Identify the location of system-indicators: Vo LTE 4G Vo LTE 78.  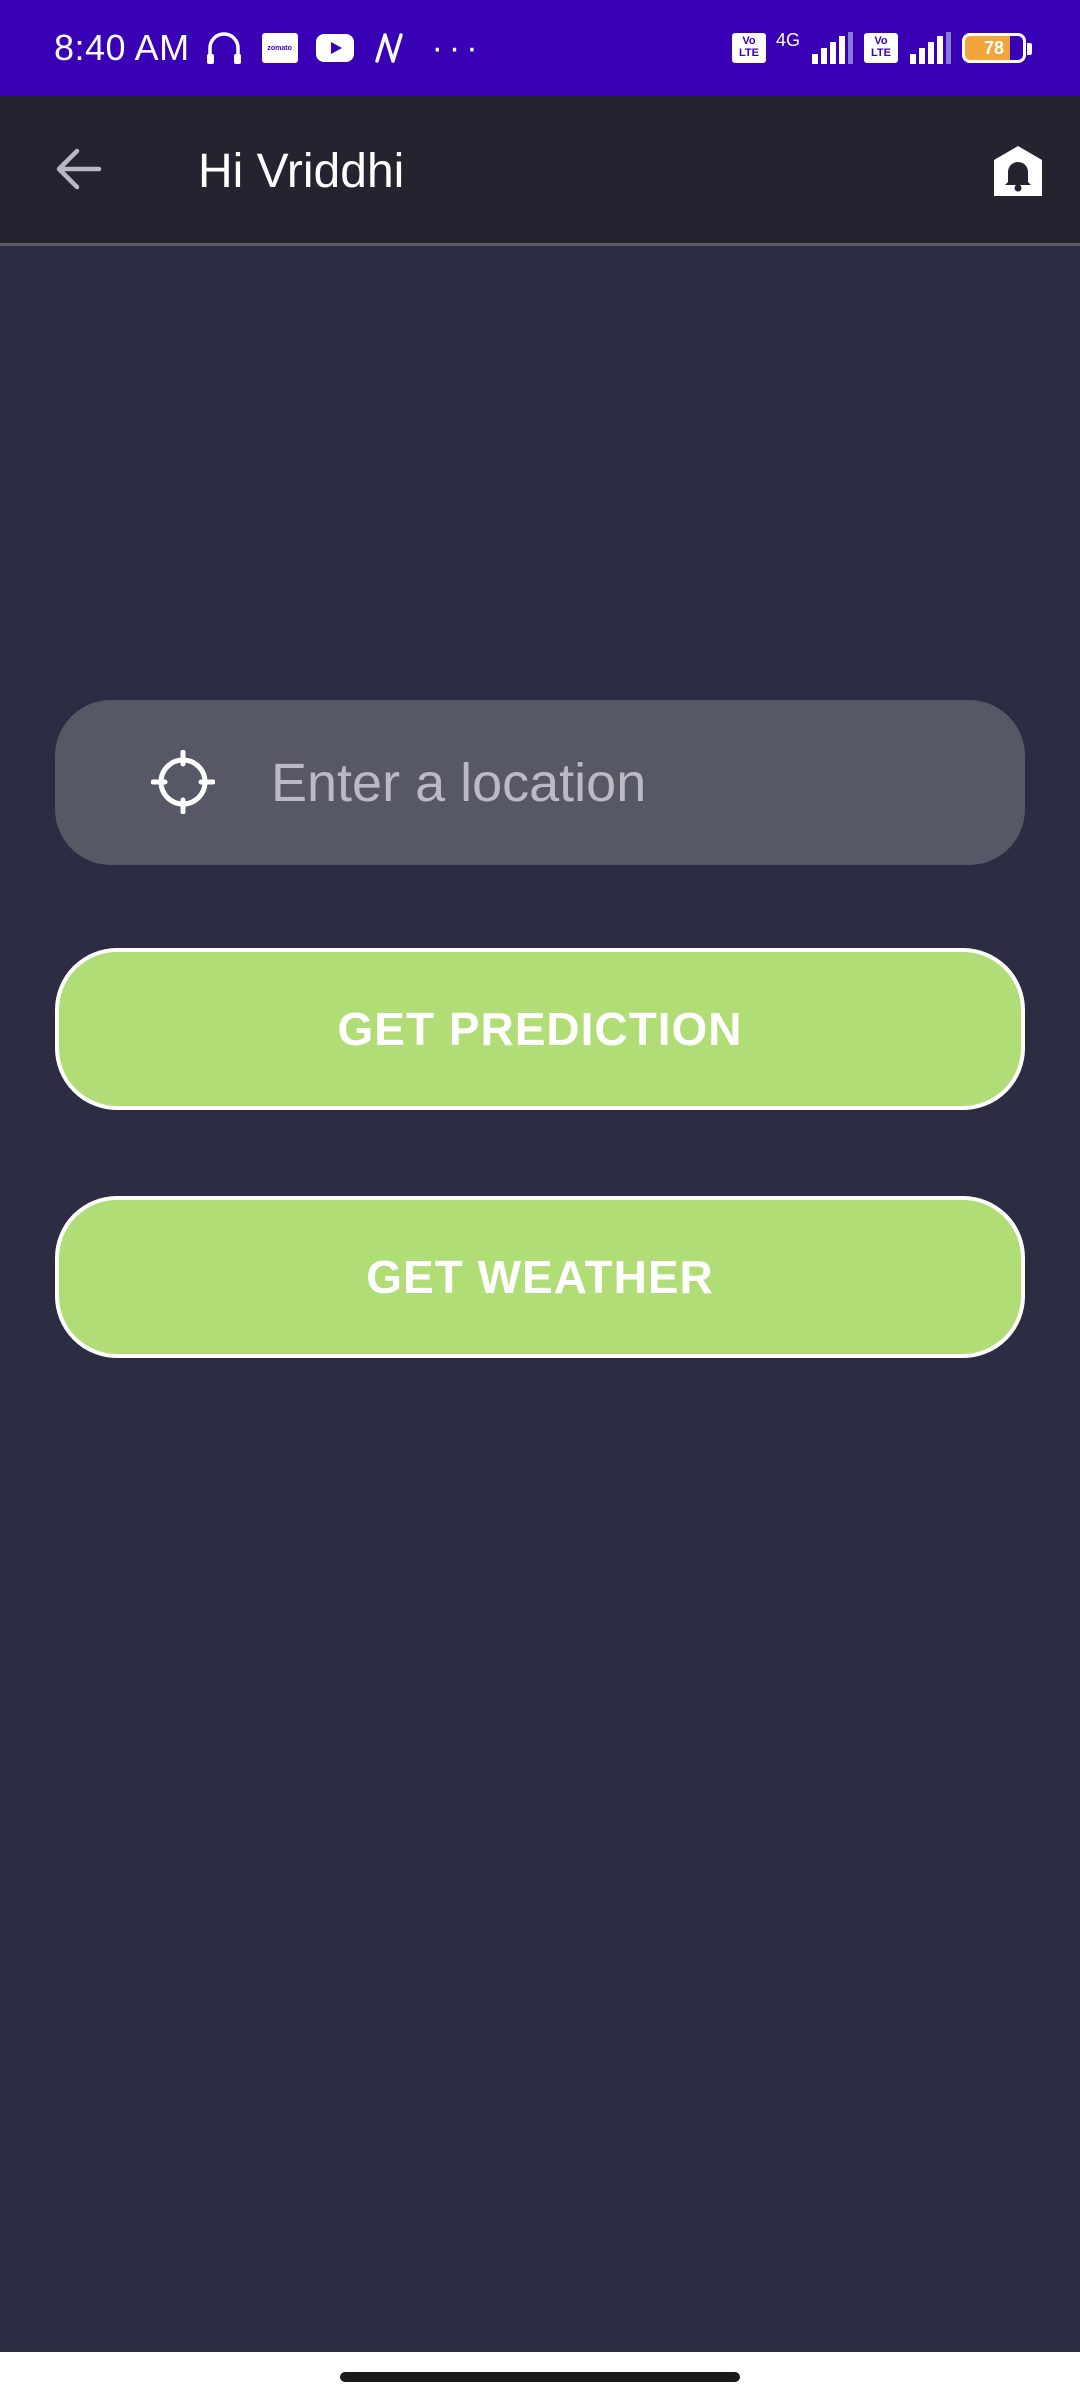
(881, 48).